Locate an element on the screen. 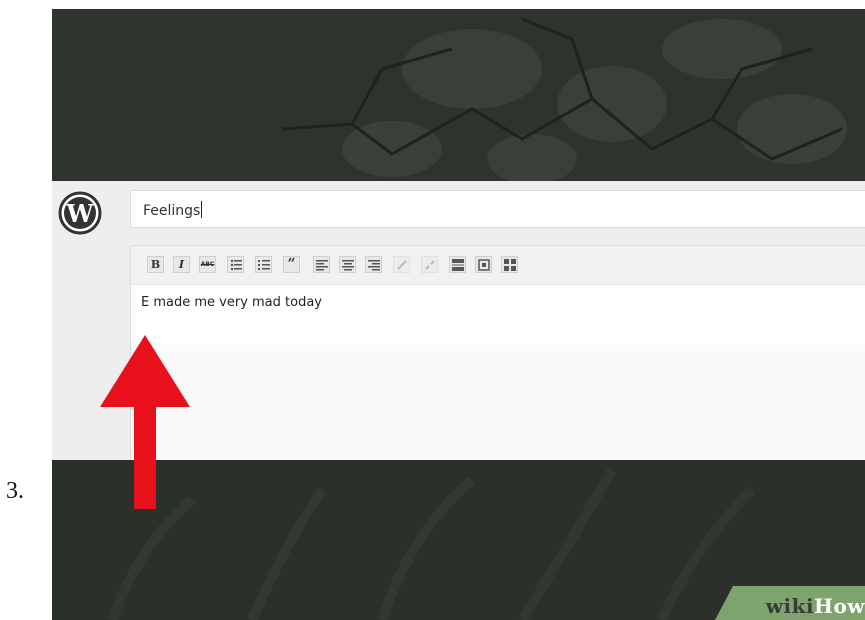  insert-link-button is located at coordinates (401, 264).